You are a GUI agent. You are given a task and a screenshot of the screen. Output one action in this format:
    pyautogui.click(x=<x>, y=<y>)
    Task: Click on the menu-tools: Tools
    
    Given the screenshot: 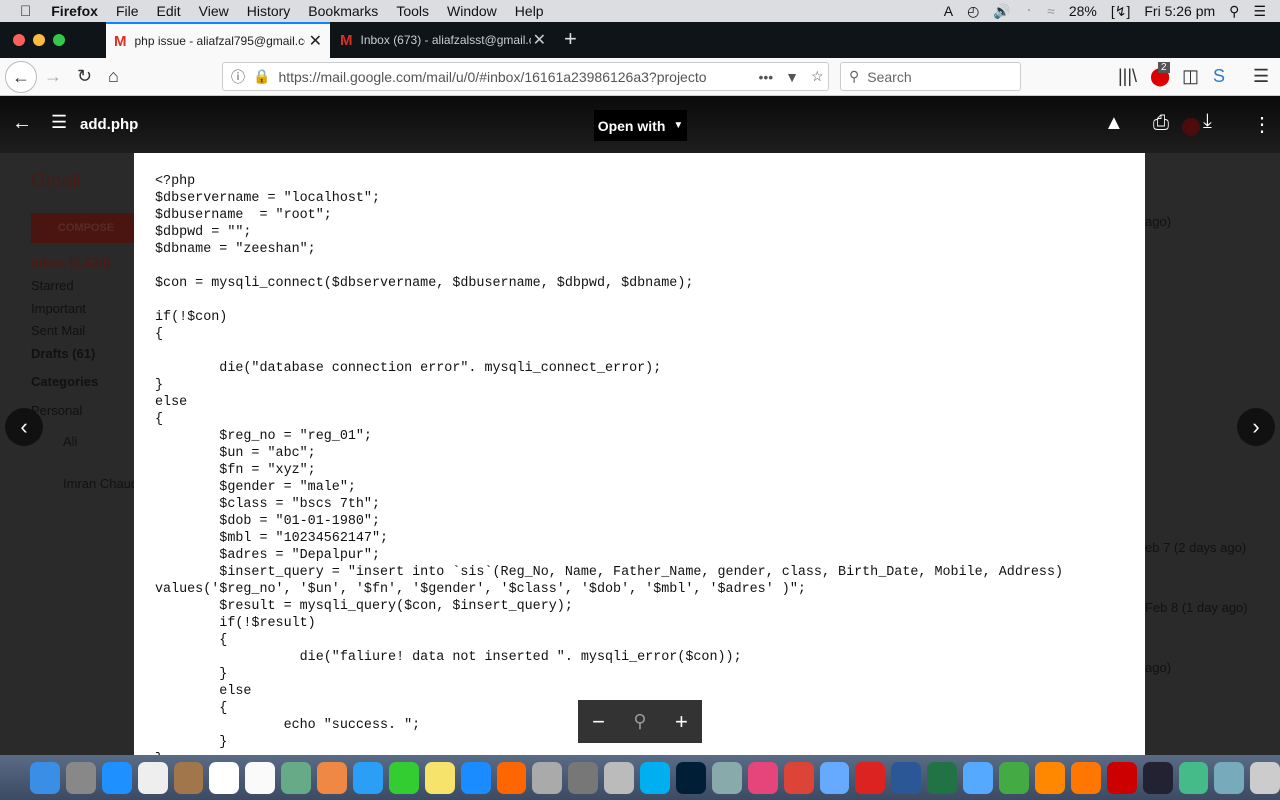 What is the action you would take?
    pyautogui.click(x=412, y=11)
    